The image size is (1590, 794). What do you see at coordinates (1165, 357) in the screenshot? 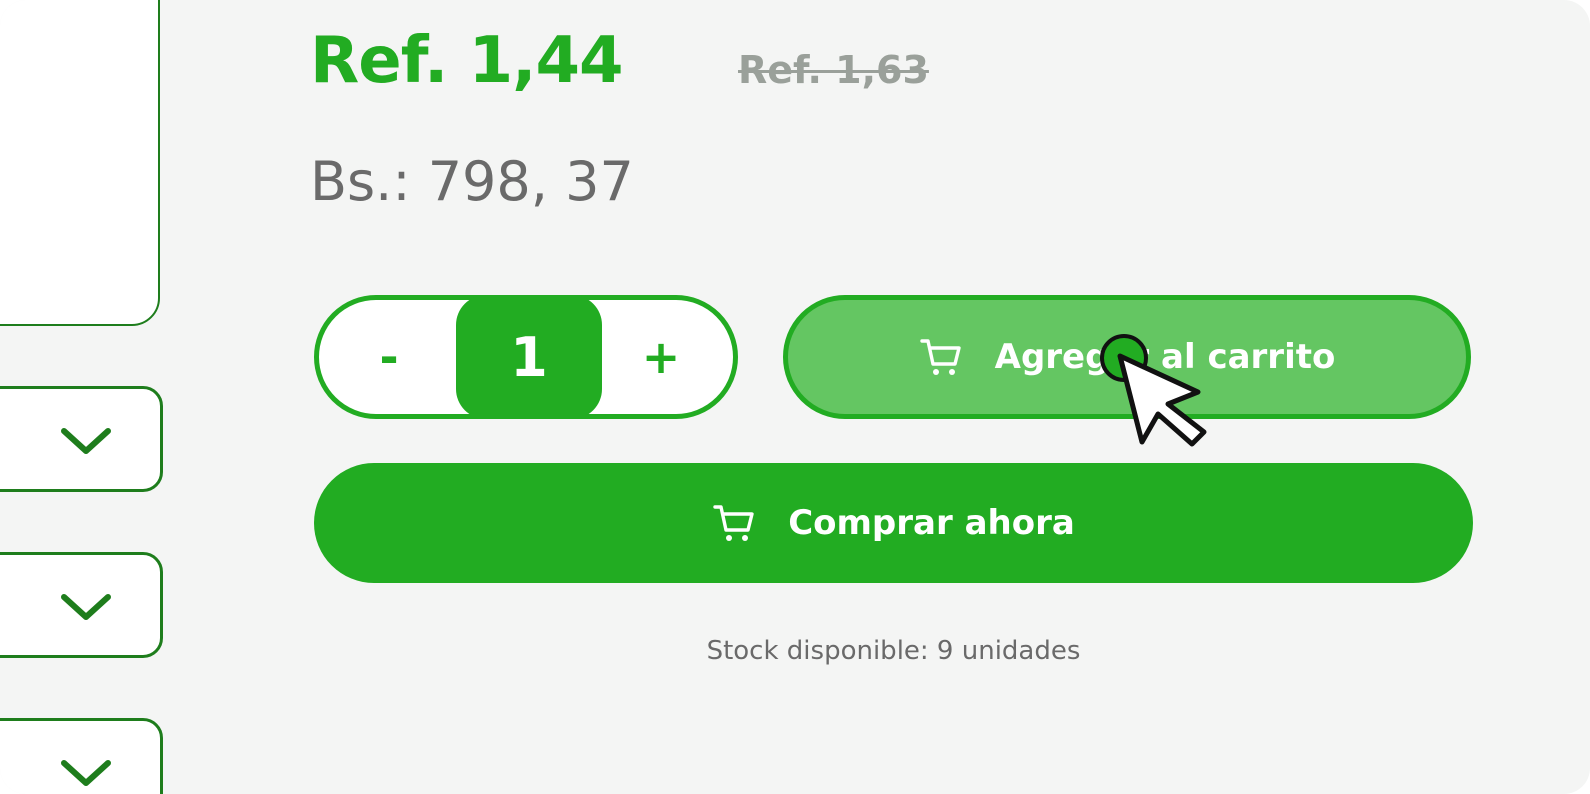
I see `add-to-cart-label: Agregar al carrito` at bounding box center [1165, 357].